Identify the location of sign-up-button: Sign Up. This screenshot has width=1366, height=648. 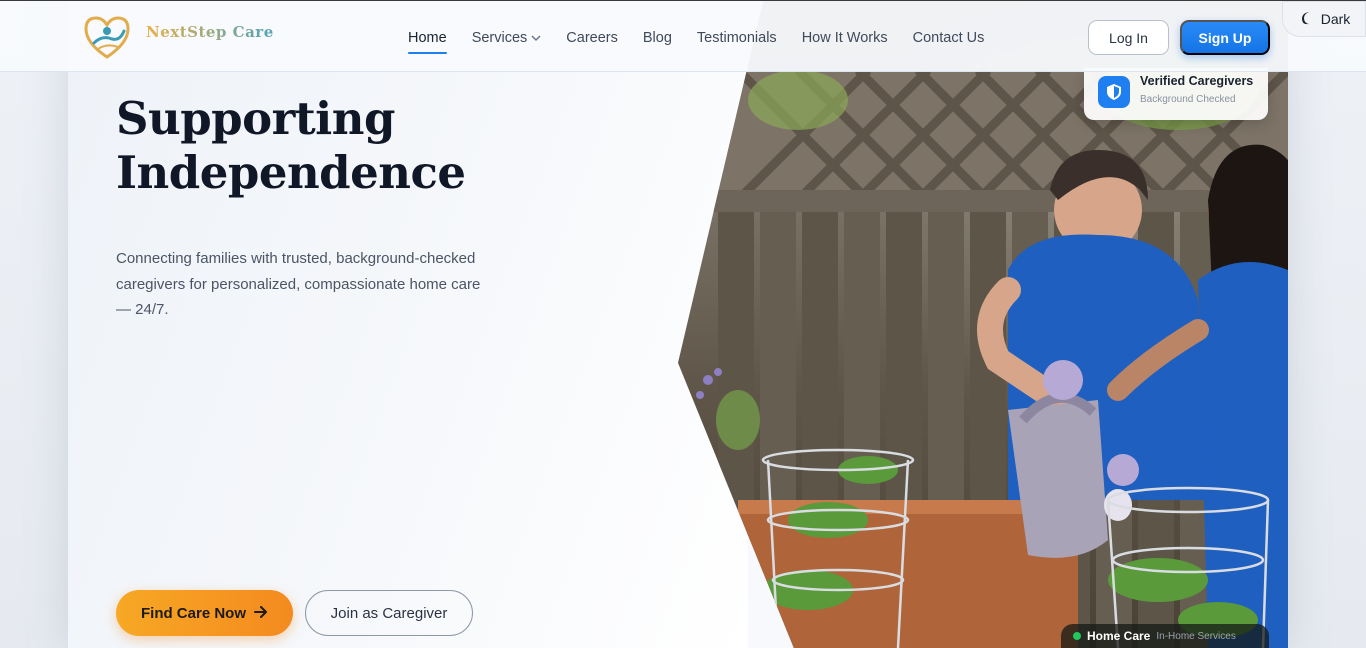
(1225, 37).